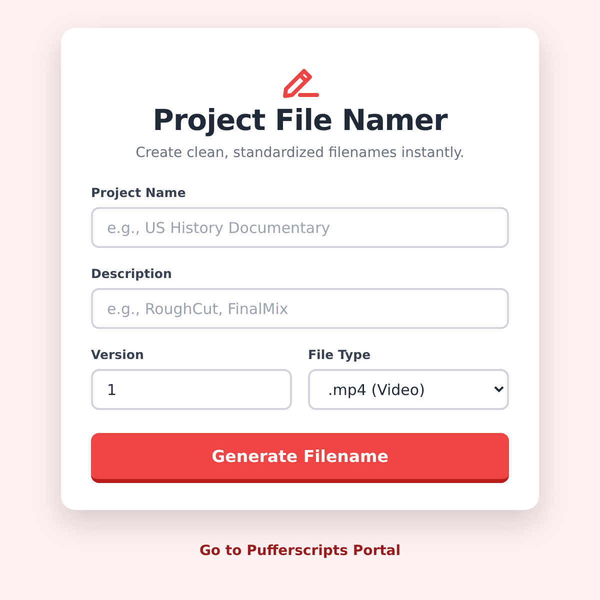 The height and width of the screenshot is (600, 600). What do you see at coordinates (118, 354) in the screenshot?
I see `field-label: Version` at bounding box center [118, 354].